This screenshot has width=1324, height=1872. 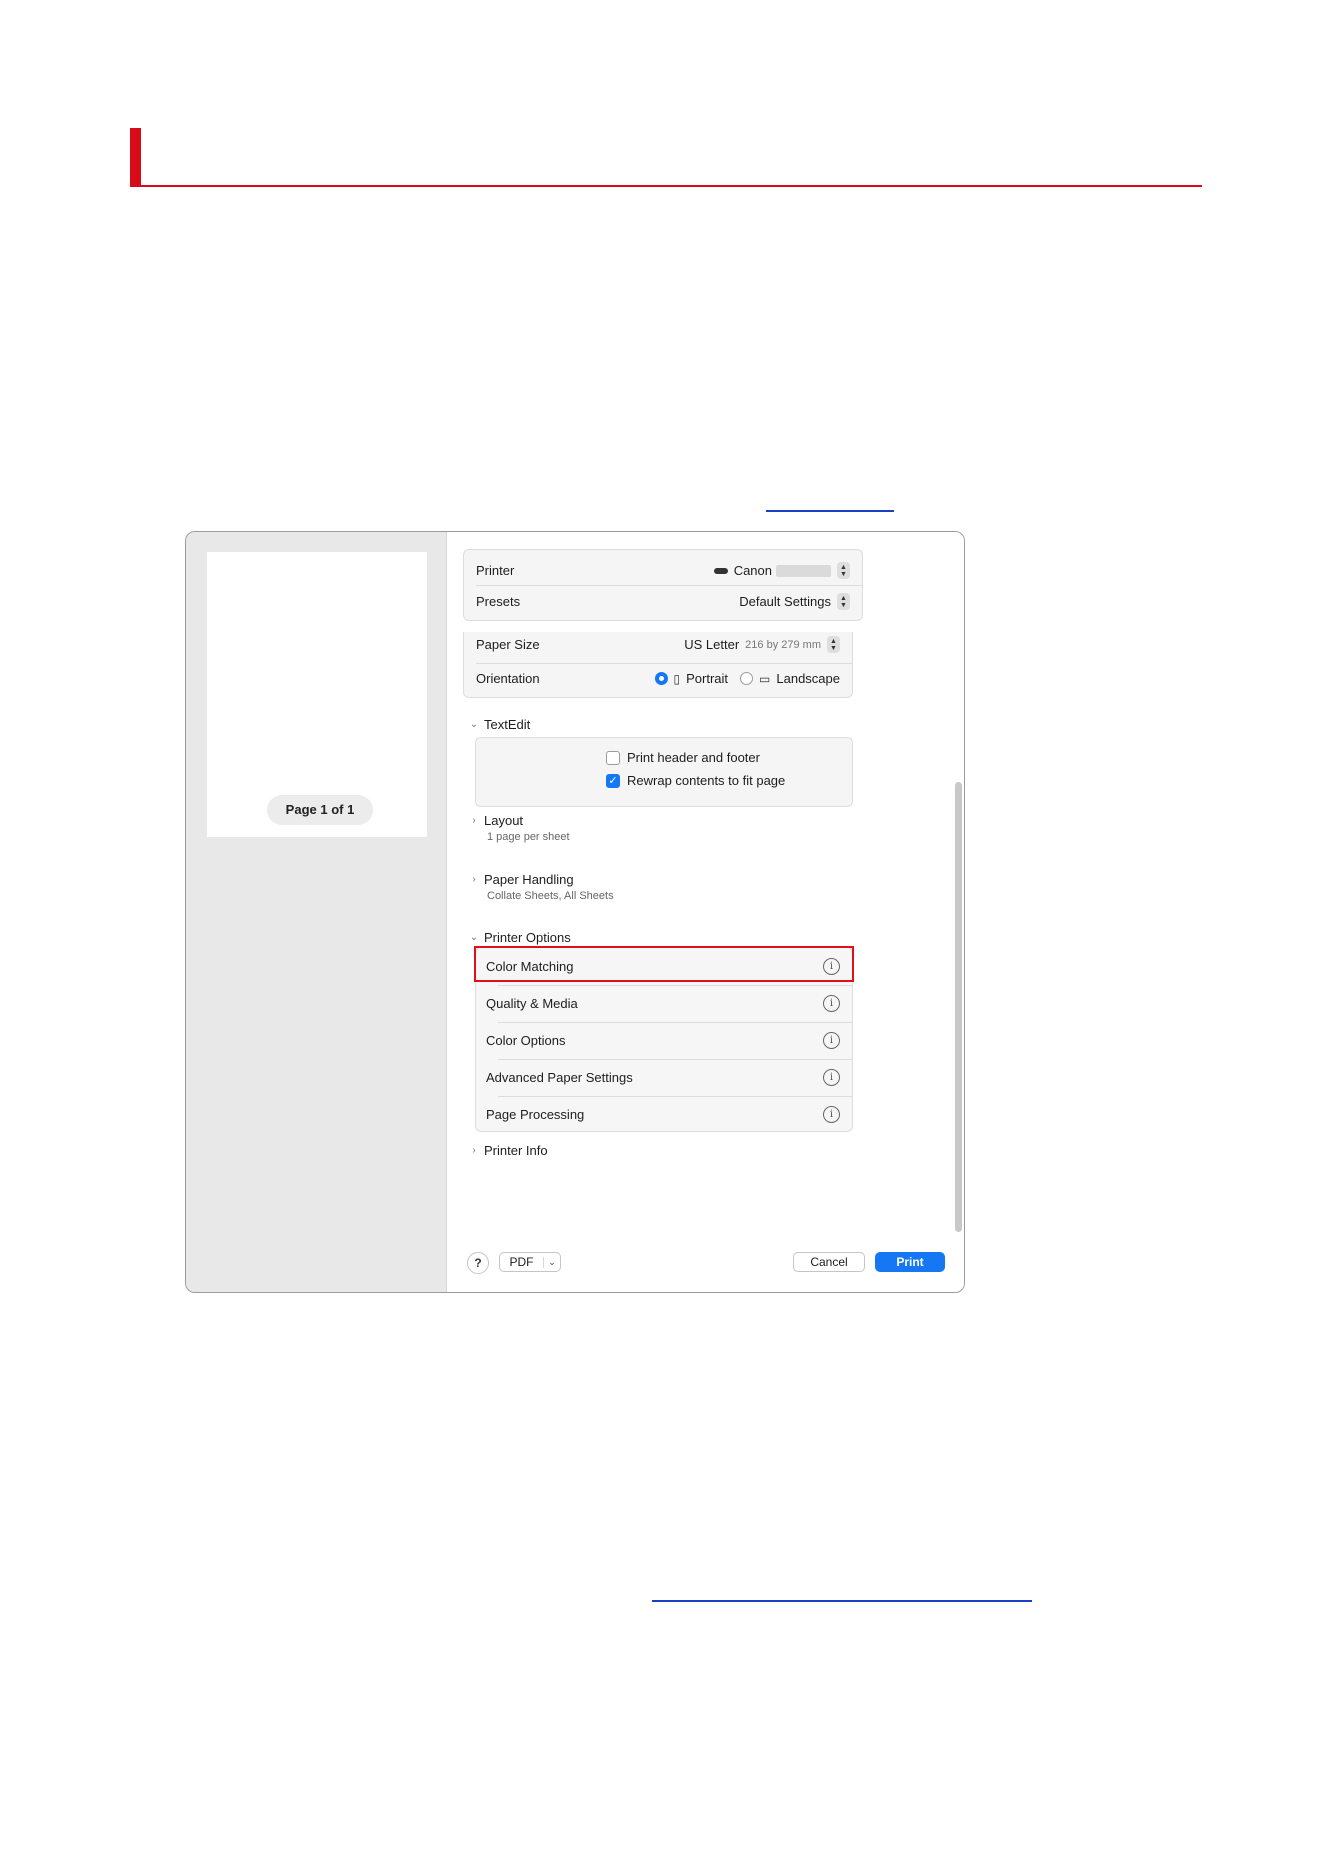 I want to click on quality-media-item: Quality & Media i, so click(x=664, y=1003).